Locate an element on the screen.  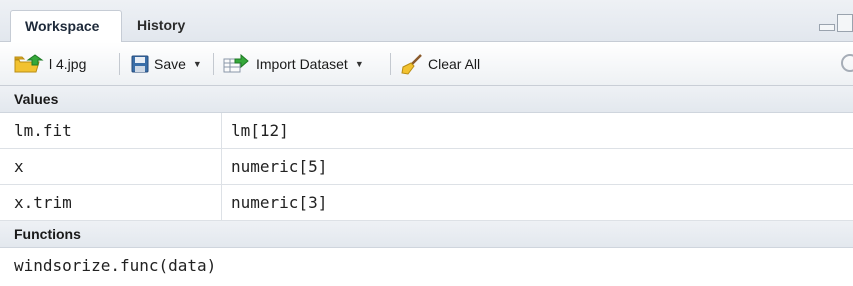
open-folder-icon is located at coordinates (29, 62).